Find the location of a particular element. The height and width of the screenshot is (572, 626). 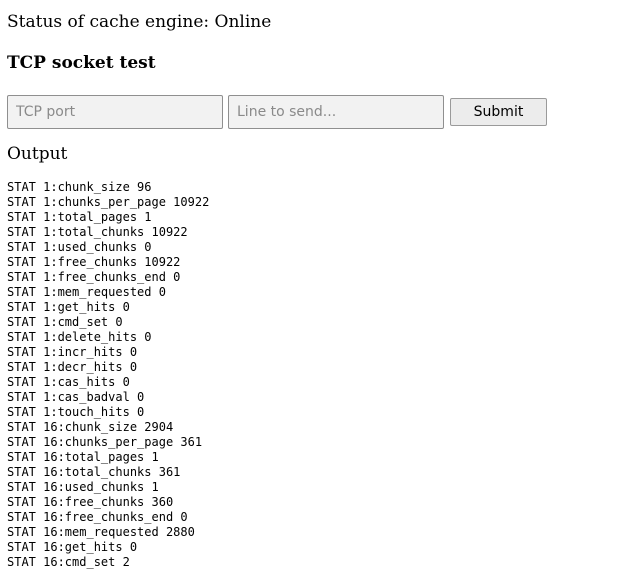

output-label: Output is located at coordinates (37, 154).